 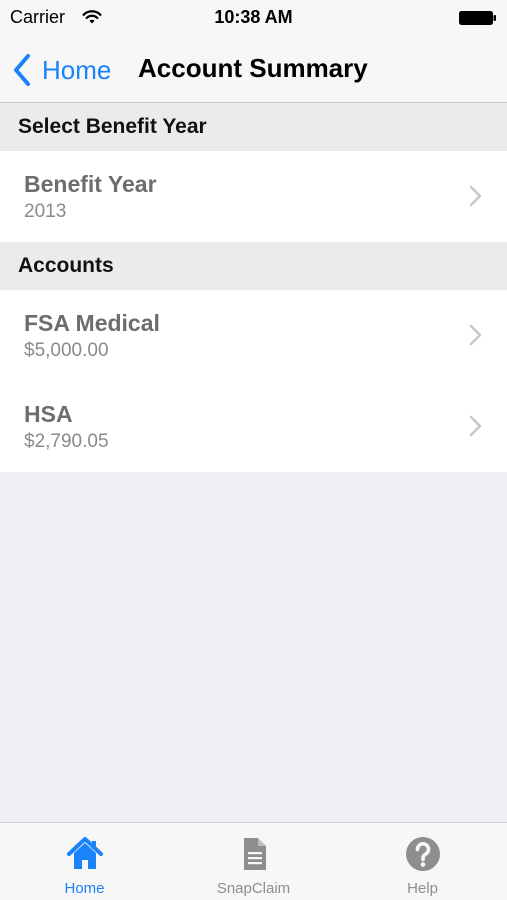 What do you see at coordinates (253, 196) in the screenshot?
I see `benefit-year-row: Benefit Year 2013` at bounding box center [253, 196].